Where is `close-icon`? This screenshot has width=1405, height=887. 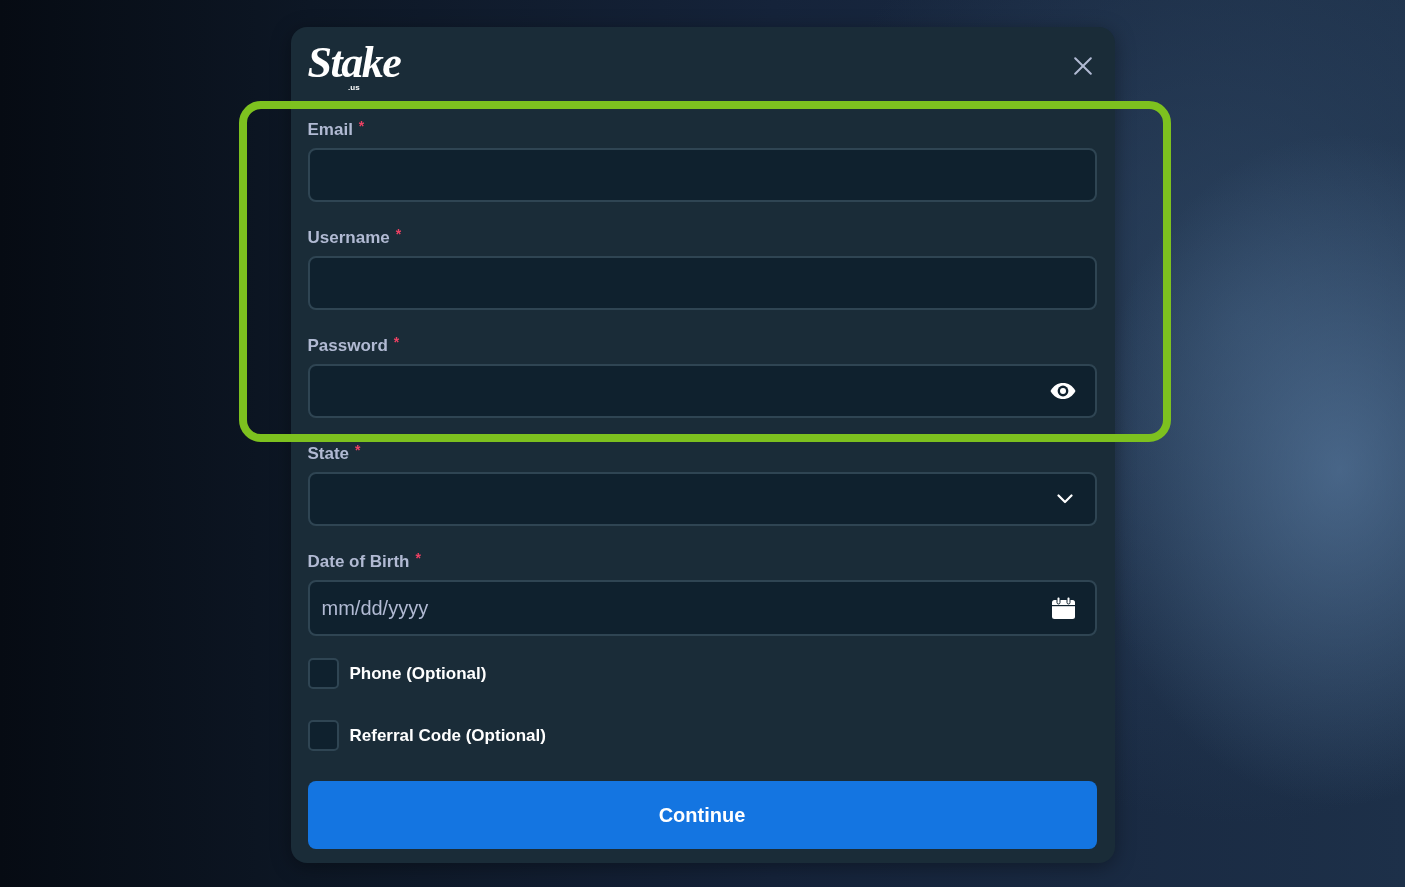
close-icon is located at coordinates (1082, 66).